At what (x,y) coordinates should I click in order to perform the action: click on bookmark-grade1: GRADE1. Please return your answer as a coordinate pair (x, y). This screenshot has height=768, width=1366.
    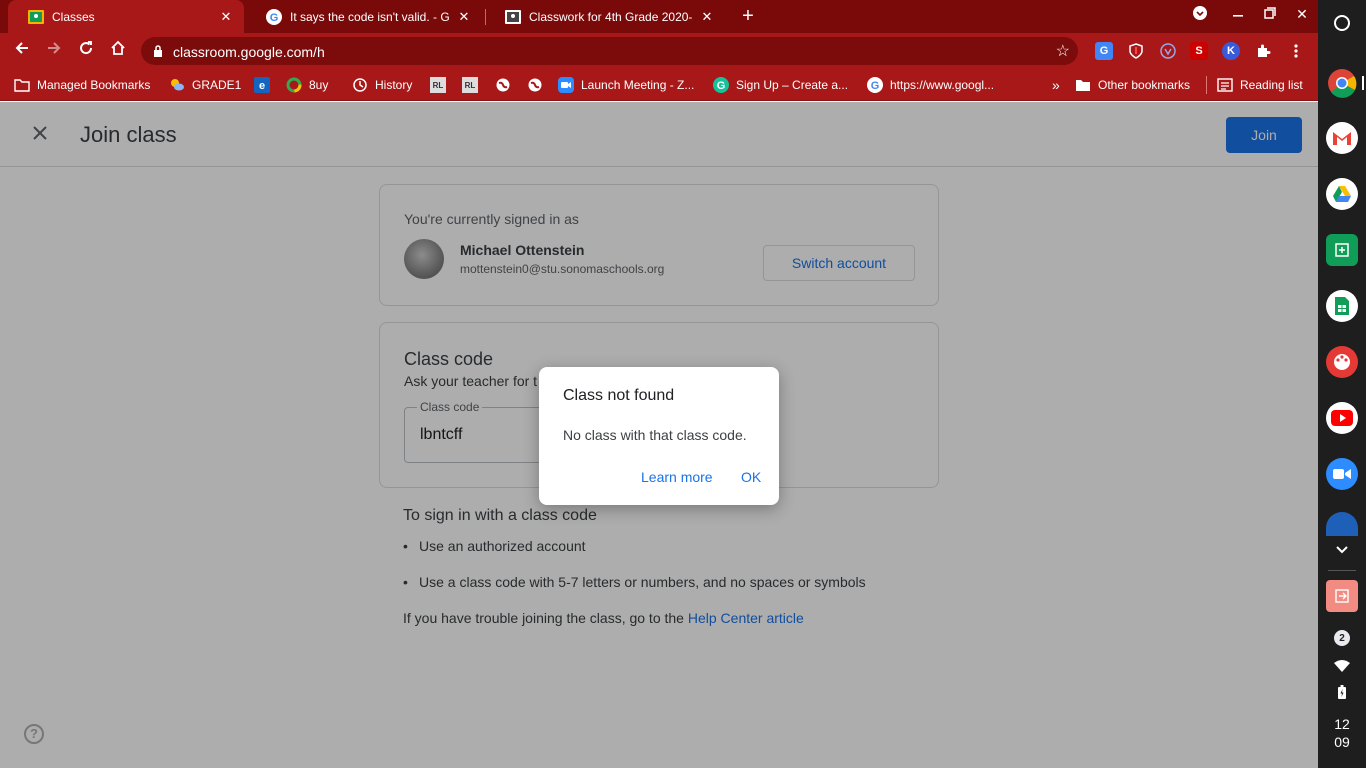
    Looking at the image, I should click on (205, 85).